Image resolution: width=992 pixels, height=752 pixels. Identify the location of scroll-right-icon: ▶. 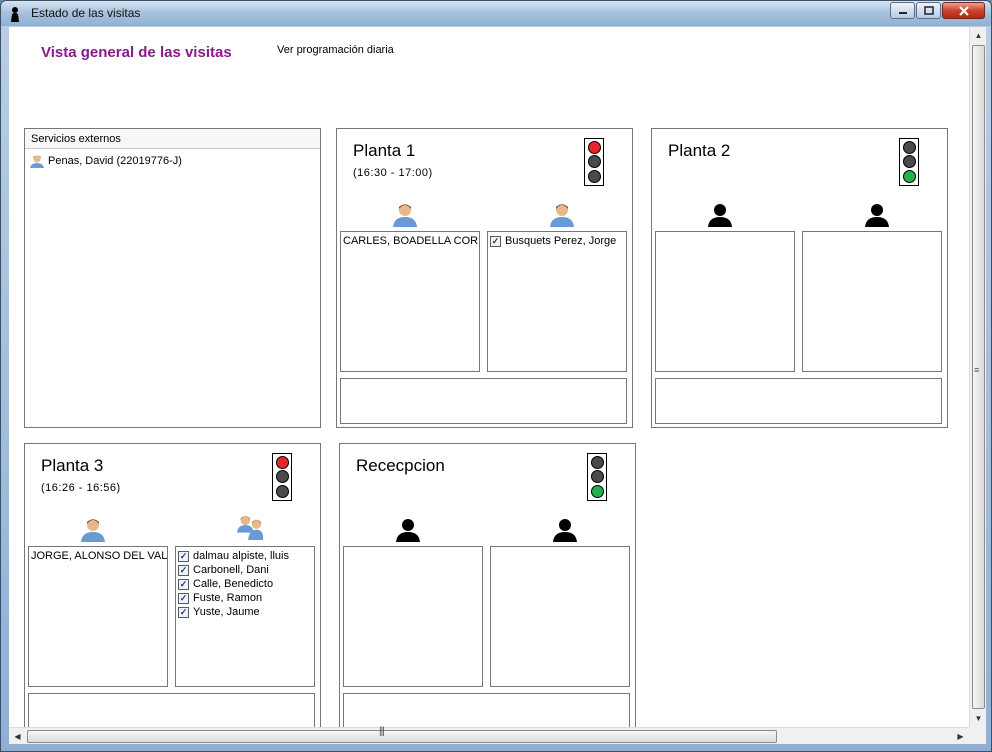
(960, 736).